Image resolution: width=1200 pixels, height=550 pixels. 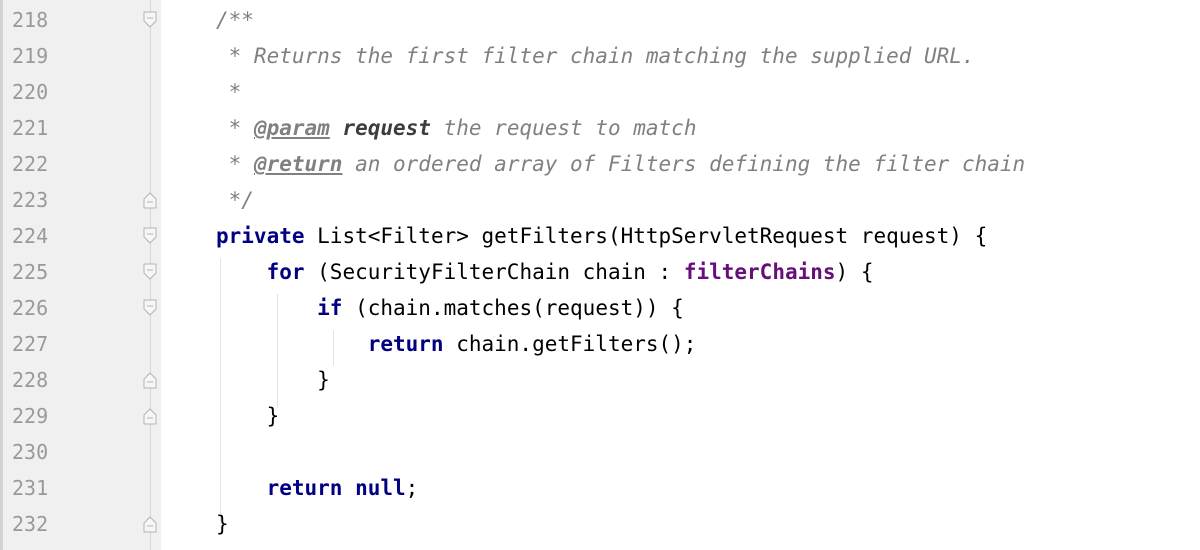 I want to click on code-line: 227 return chain.getFilters();, so click(x=600, y=344).